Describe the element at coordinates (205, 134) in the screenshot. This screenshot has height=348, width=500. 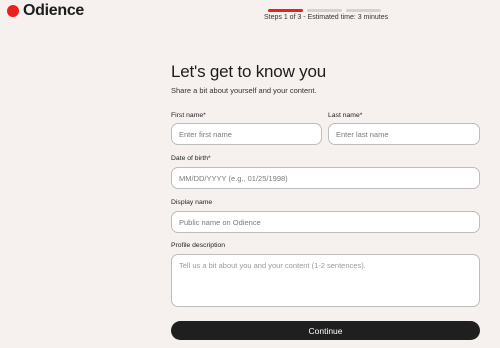
I see `first-name-placeholder: Enter first name` at that location.